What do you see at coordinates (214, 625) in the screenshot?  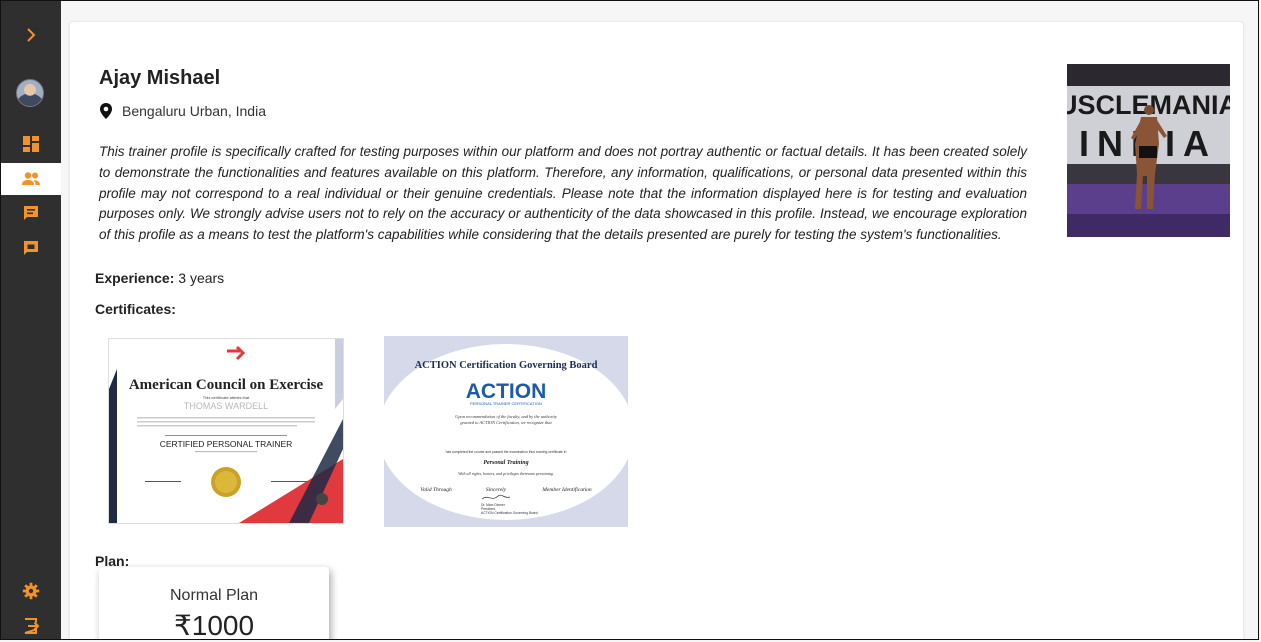 I see `plan-price: ₹1000` at bounding box center [214, 625].